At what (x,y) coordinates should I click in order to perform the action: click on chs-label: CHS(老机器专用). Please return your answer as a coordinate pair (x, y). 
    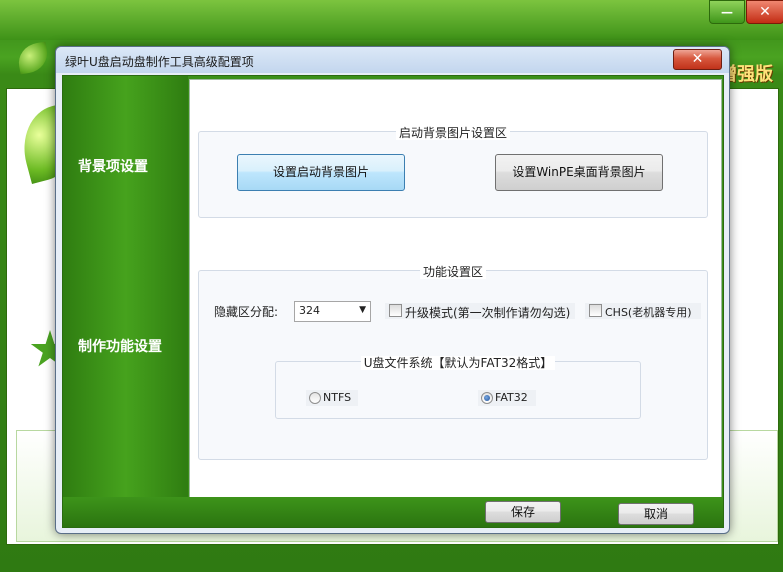
    Looking at the image, I should click on (648, 312).